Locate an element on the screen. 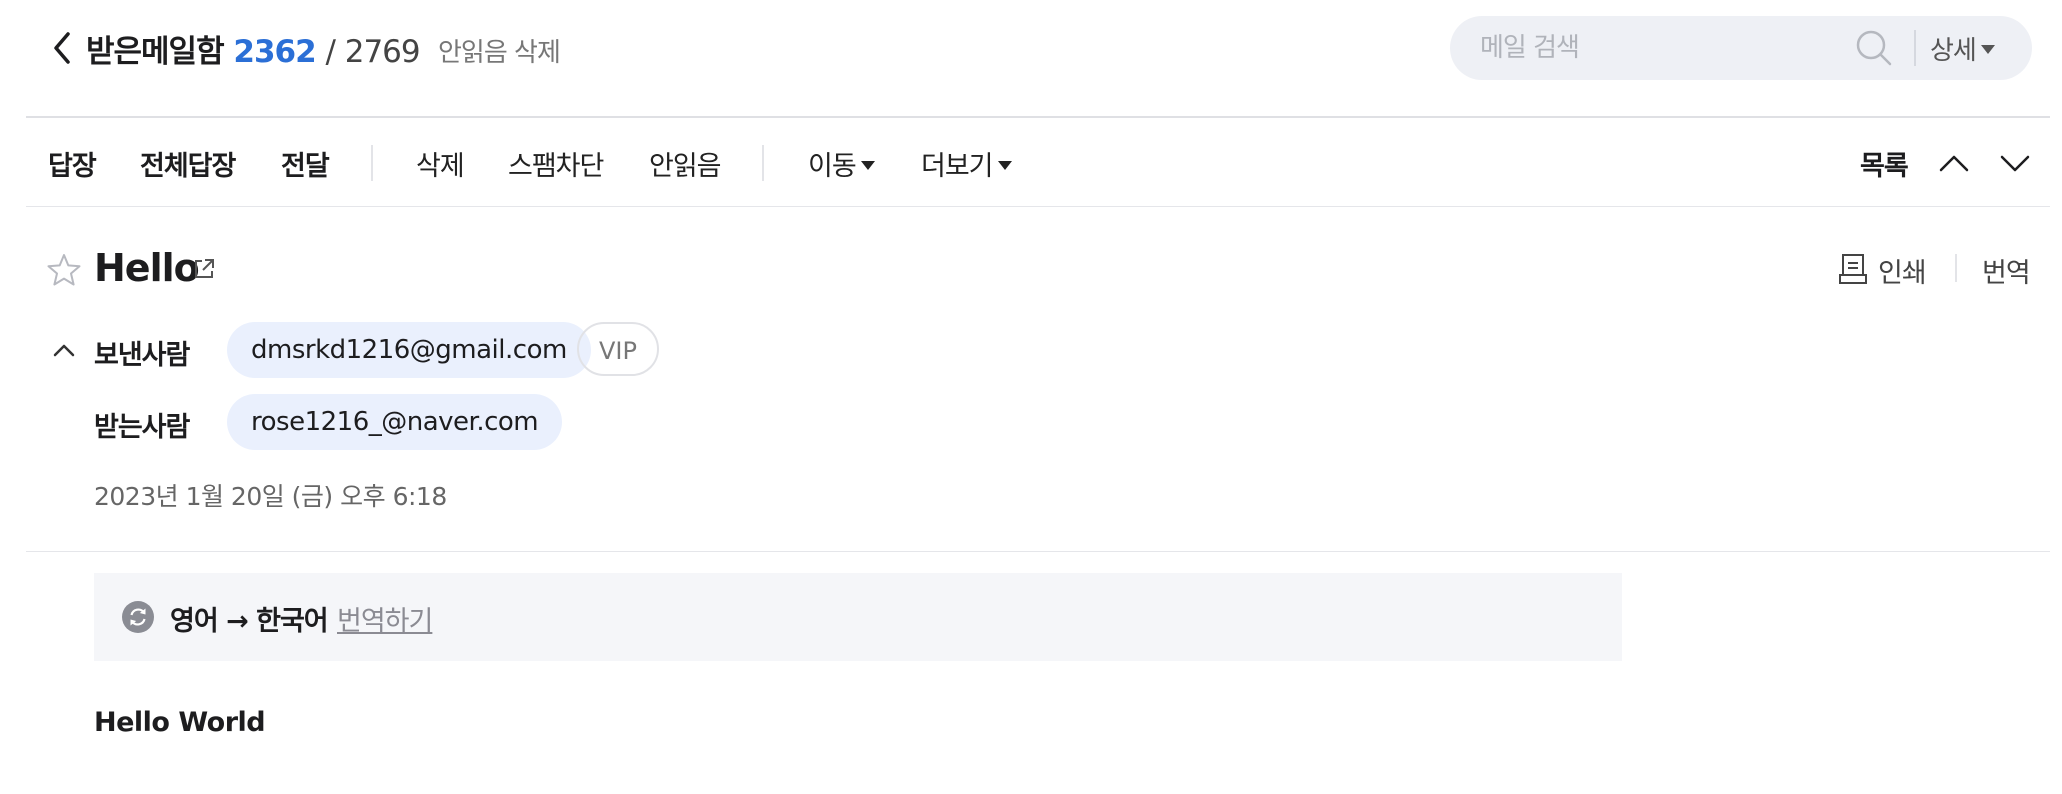 This screenshot has width=2062, height=794. delete-unread-button: 안읽음 삭제 is located at coordinates (499, 50).